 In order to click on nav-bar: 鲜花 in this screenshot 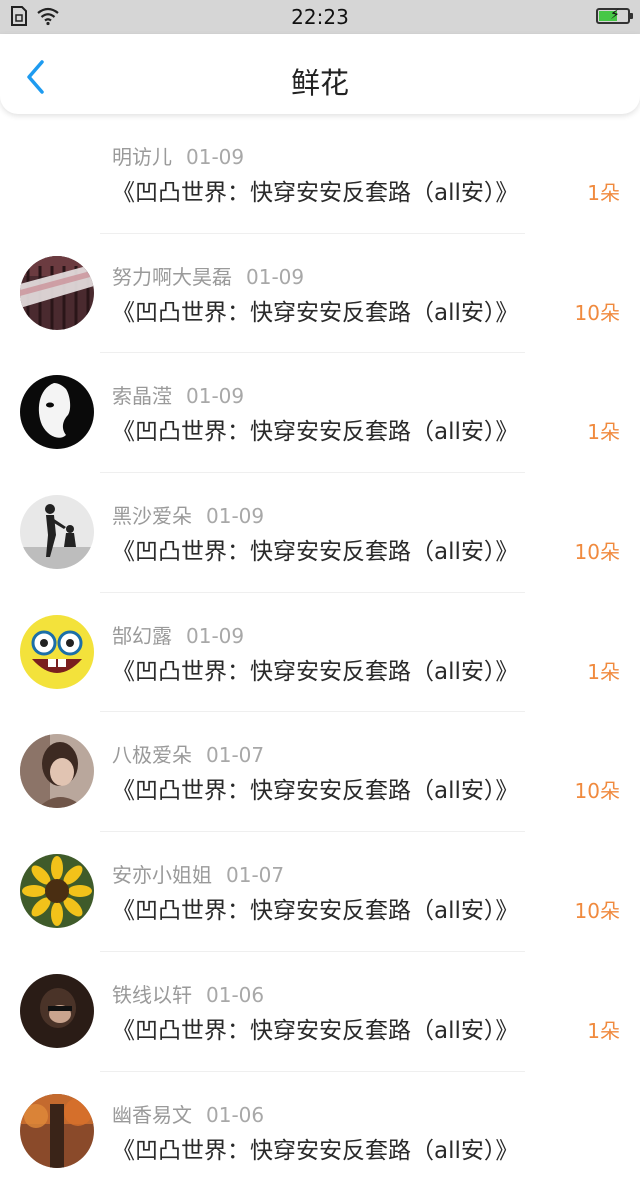, I will do `click(320, 74)`.